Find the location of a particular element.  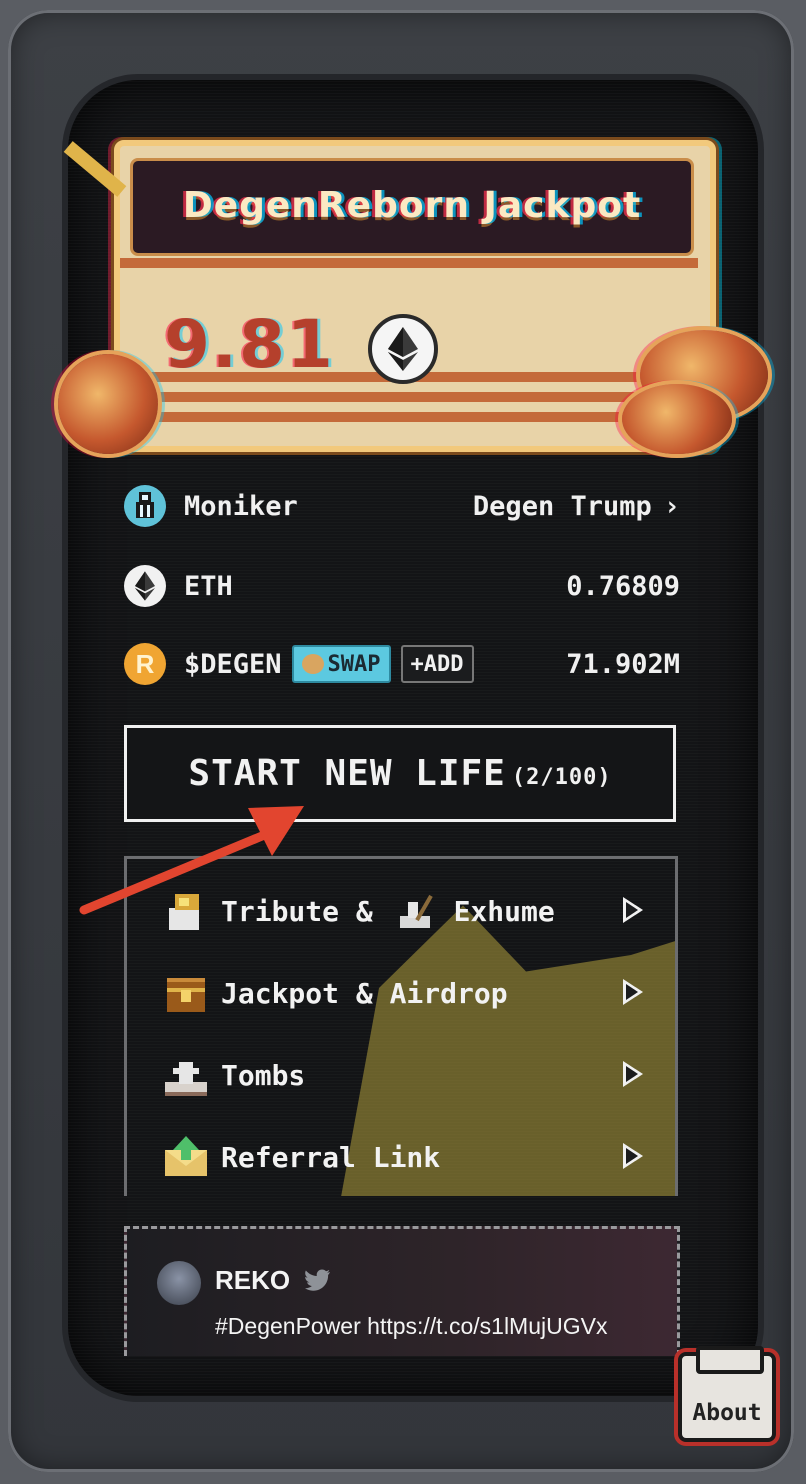

annotation-arrow is located at coordinates (191, 860).